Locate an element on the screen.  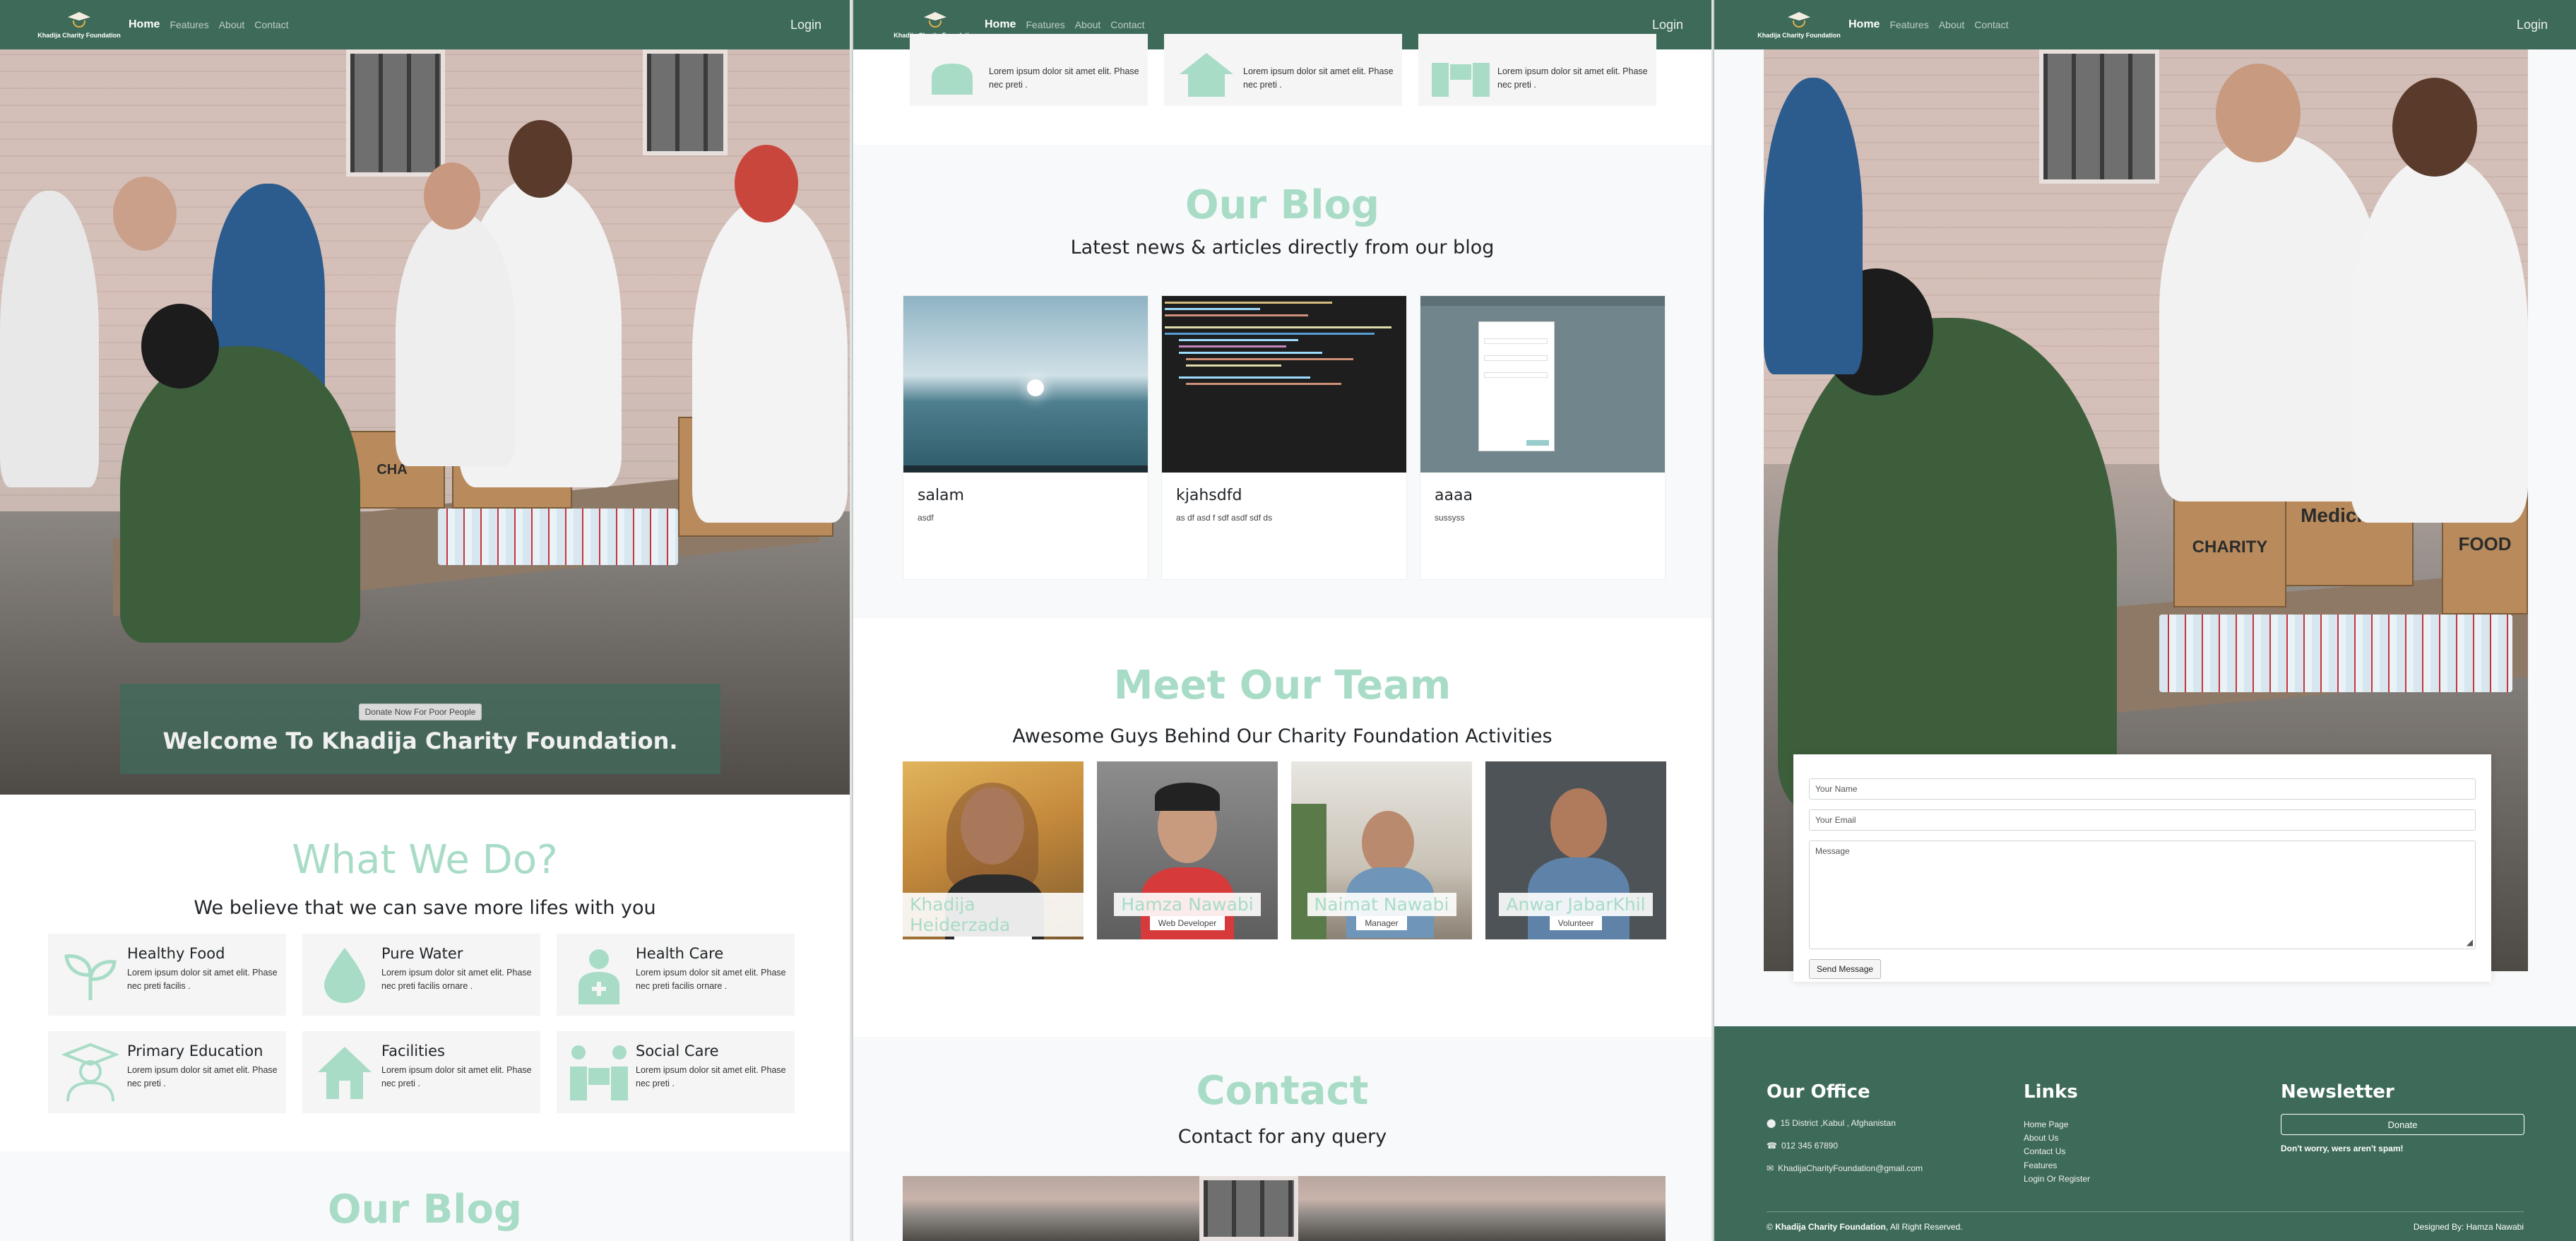
blog-card: aaaa sussyss is located at coordinates (1543, 438).